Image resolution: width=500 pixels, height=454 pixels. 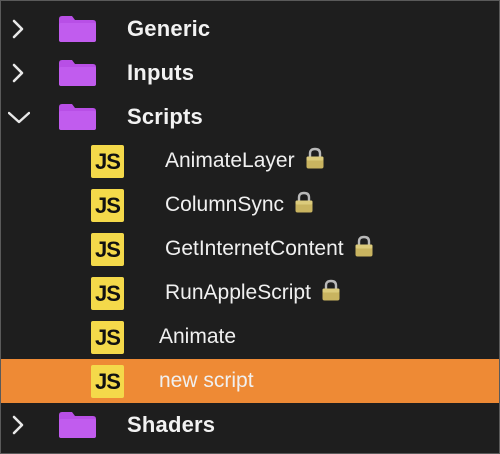 I want to click on script-row-animatelayer: JS AnimateLayer, so click(x=250, y=161).